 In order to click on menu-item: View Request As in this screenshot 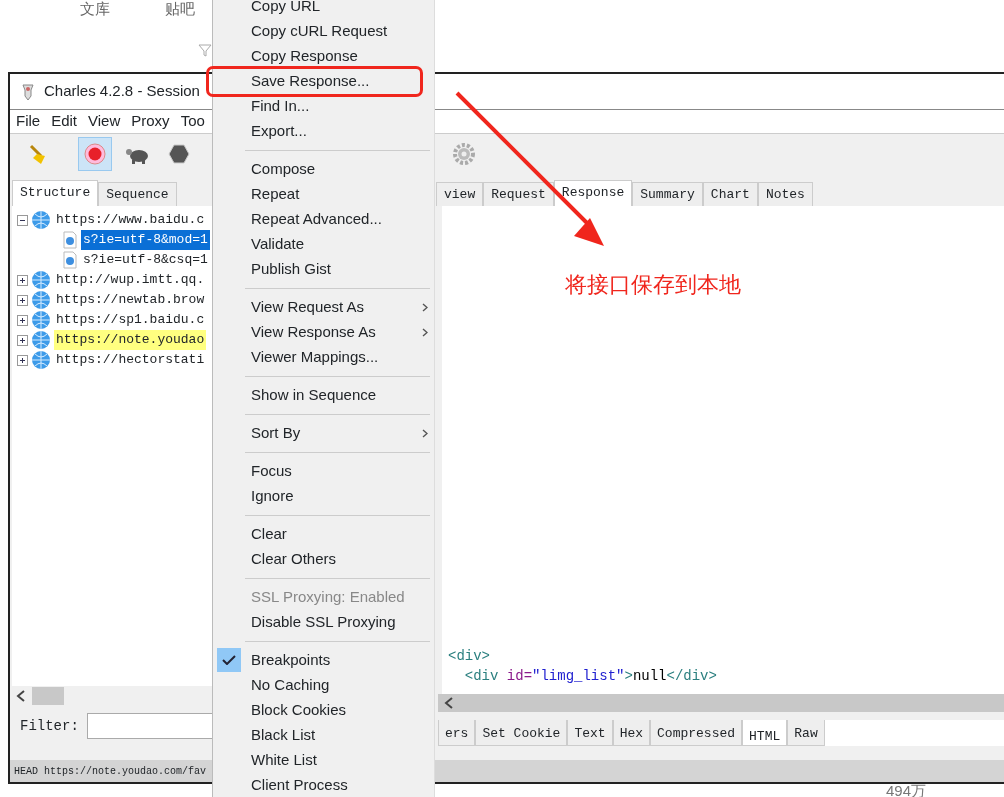, I will do `click(323, 307)`.